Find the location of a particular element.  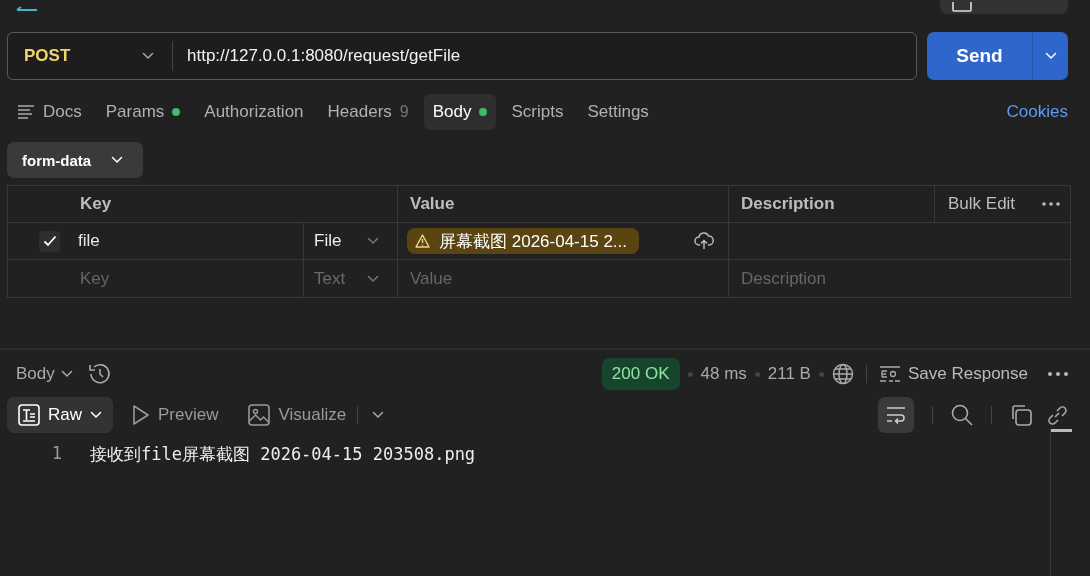

value-field: Value is located at coordinates (563, 278).